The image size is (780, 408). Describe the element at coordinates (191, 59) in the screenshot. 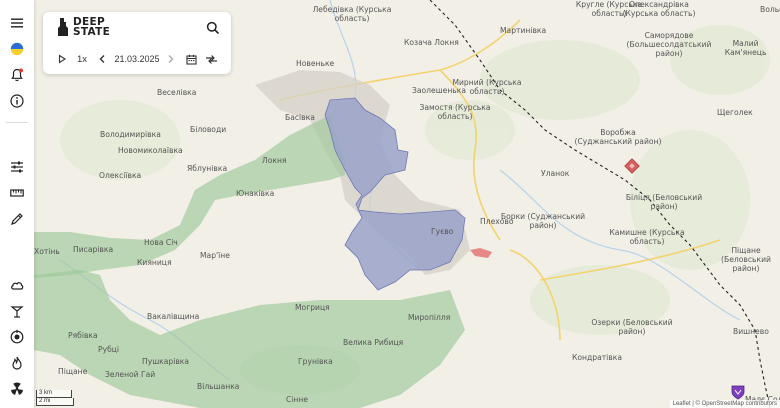

I see `calendar-icon` at that location.